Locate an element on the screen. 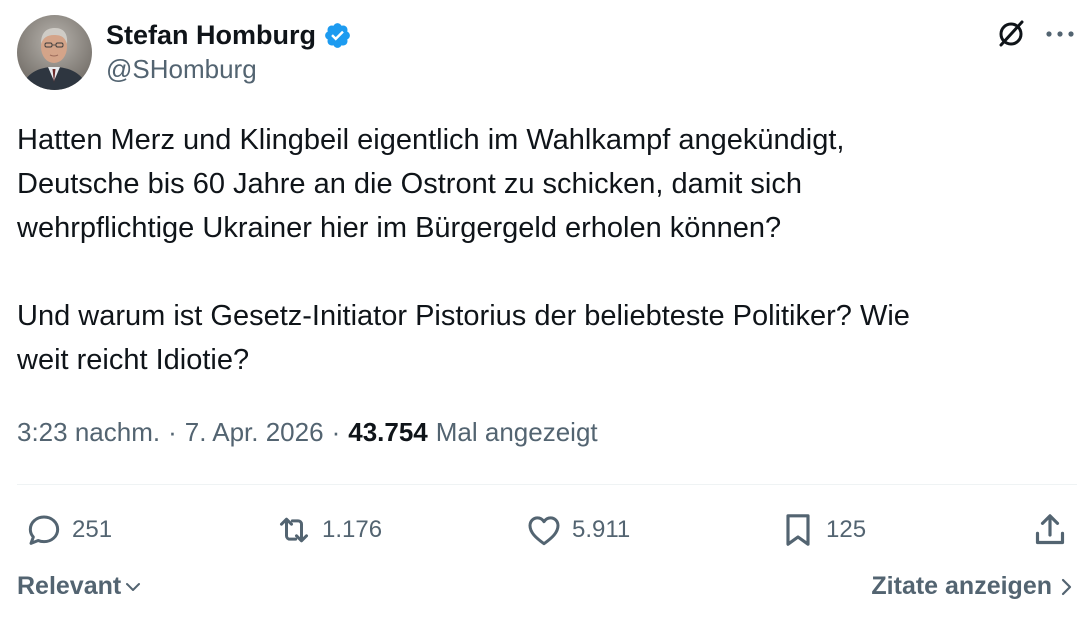 The width and height of the screenshot is (1092, 617). reply-icon is located at coordinates (44, 530).